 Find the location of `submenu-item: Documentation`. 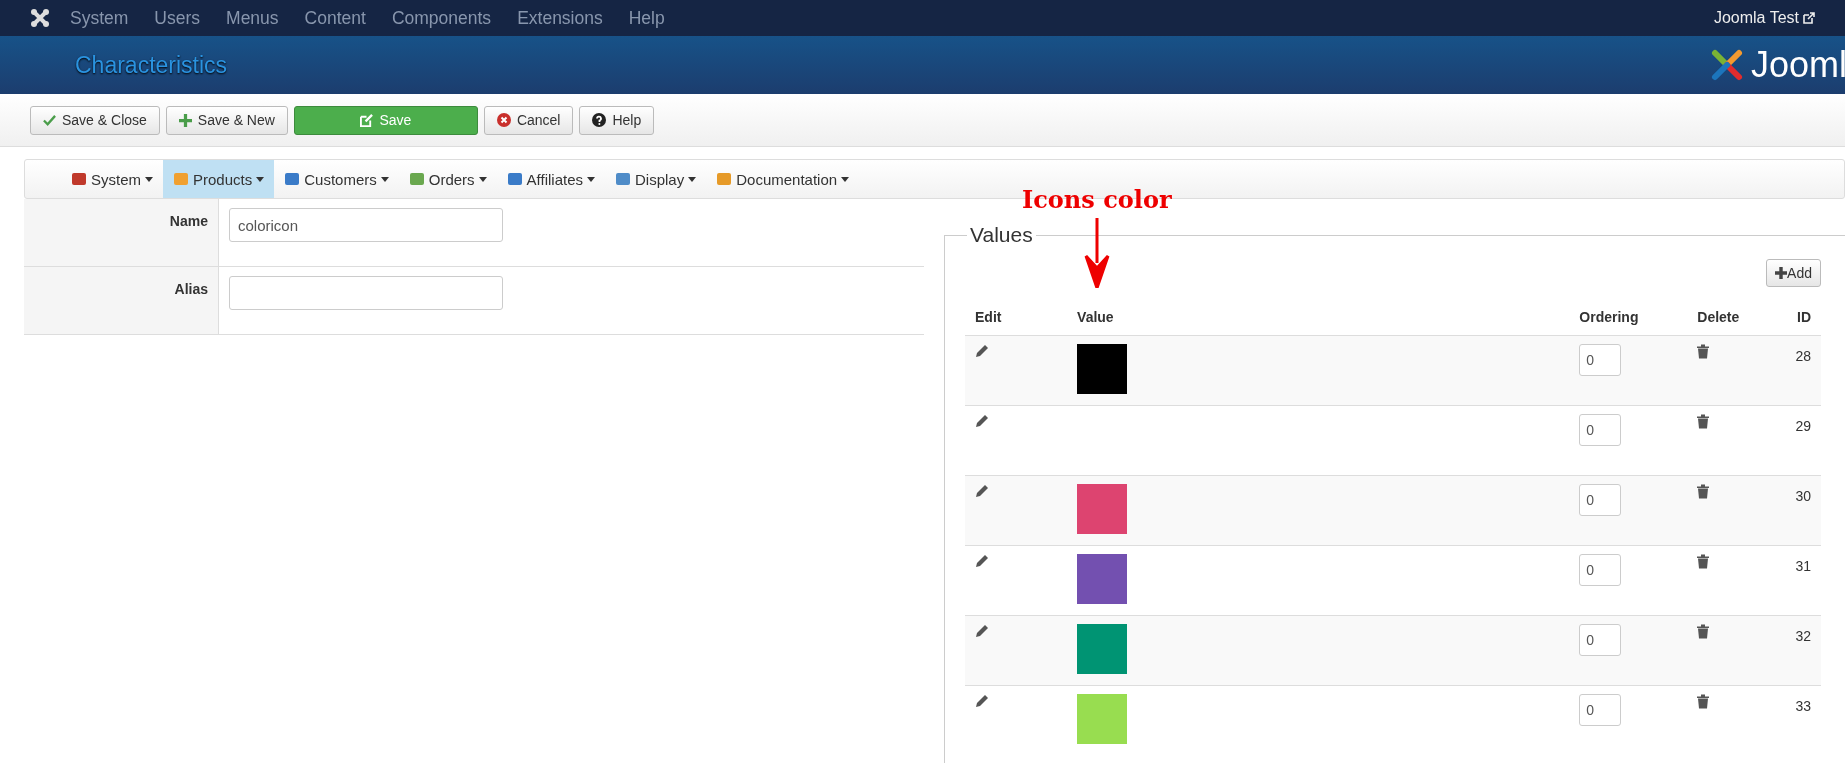

submenu-item: Documentation is located at coordinates (783, 179).